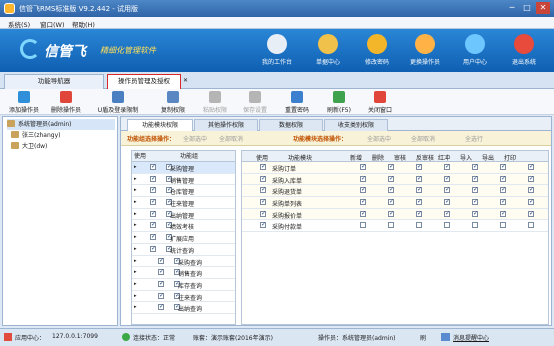  I want to click on module-cancel-all-button: 全部取消, so click(423, 138).